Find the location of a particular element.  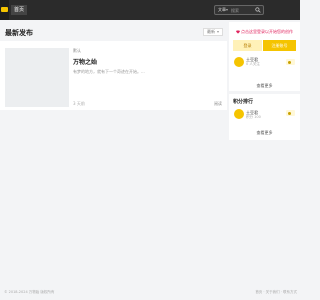

register-button: 注册账号 is located at coordinates (279, 45).